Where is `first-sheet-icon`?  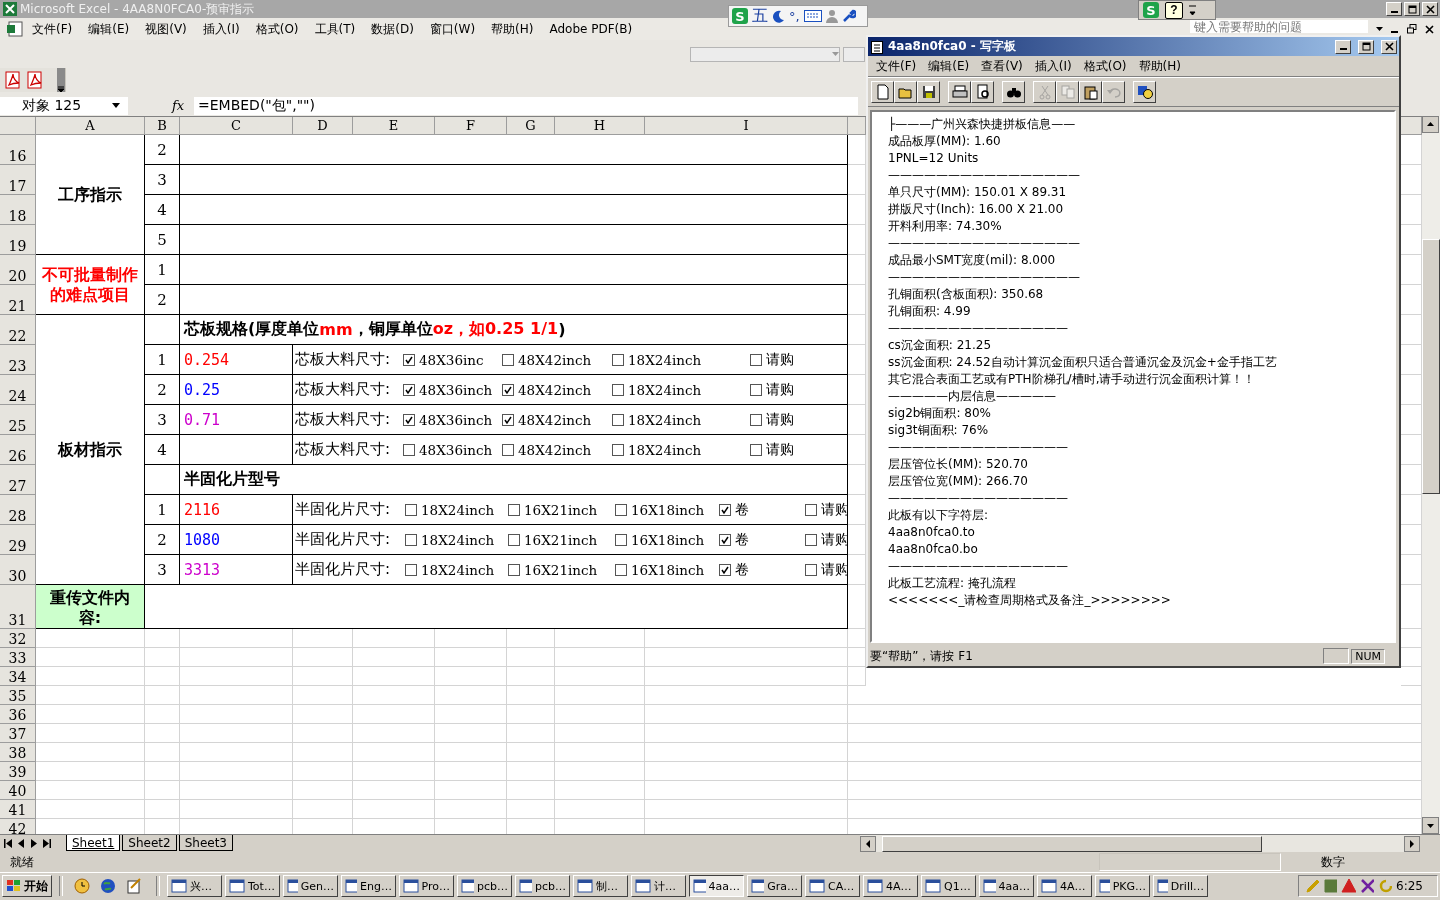
first-sheet-icon is located at coordinates (8, 843).